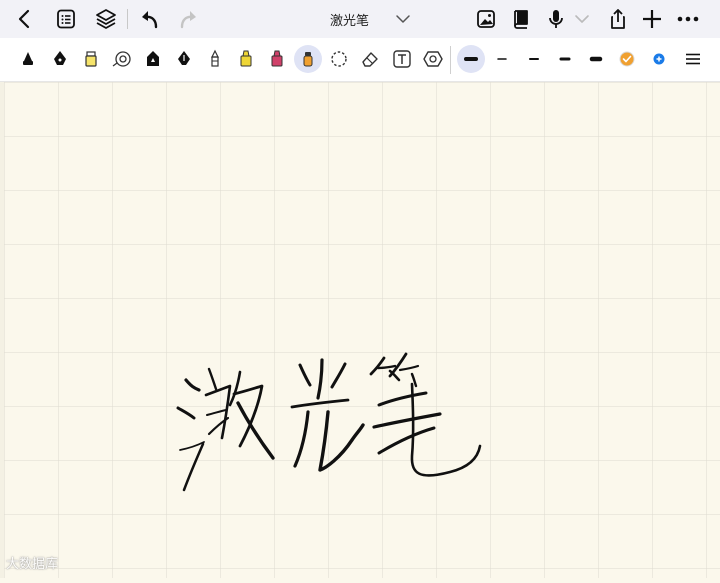 This screenshot has height=583, width=720. What do you see at coordinates (60, 59) in the screenshot?
I see `brush-pen-icon` at bounding box center [60, 59].